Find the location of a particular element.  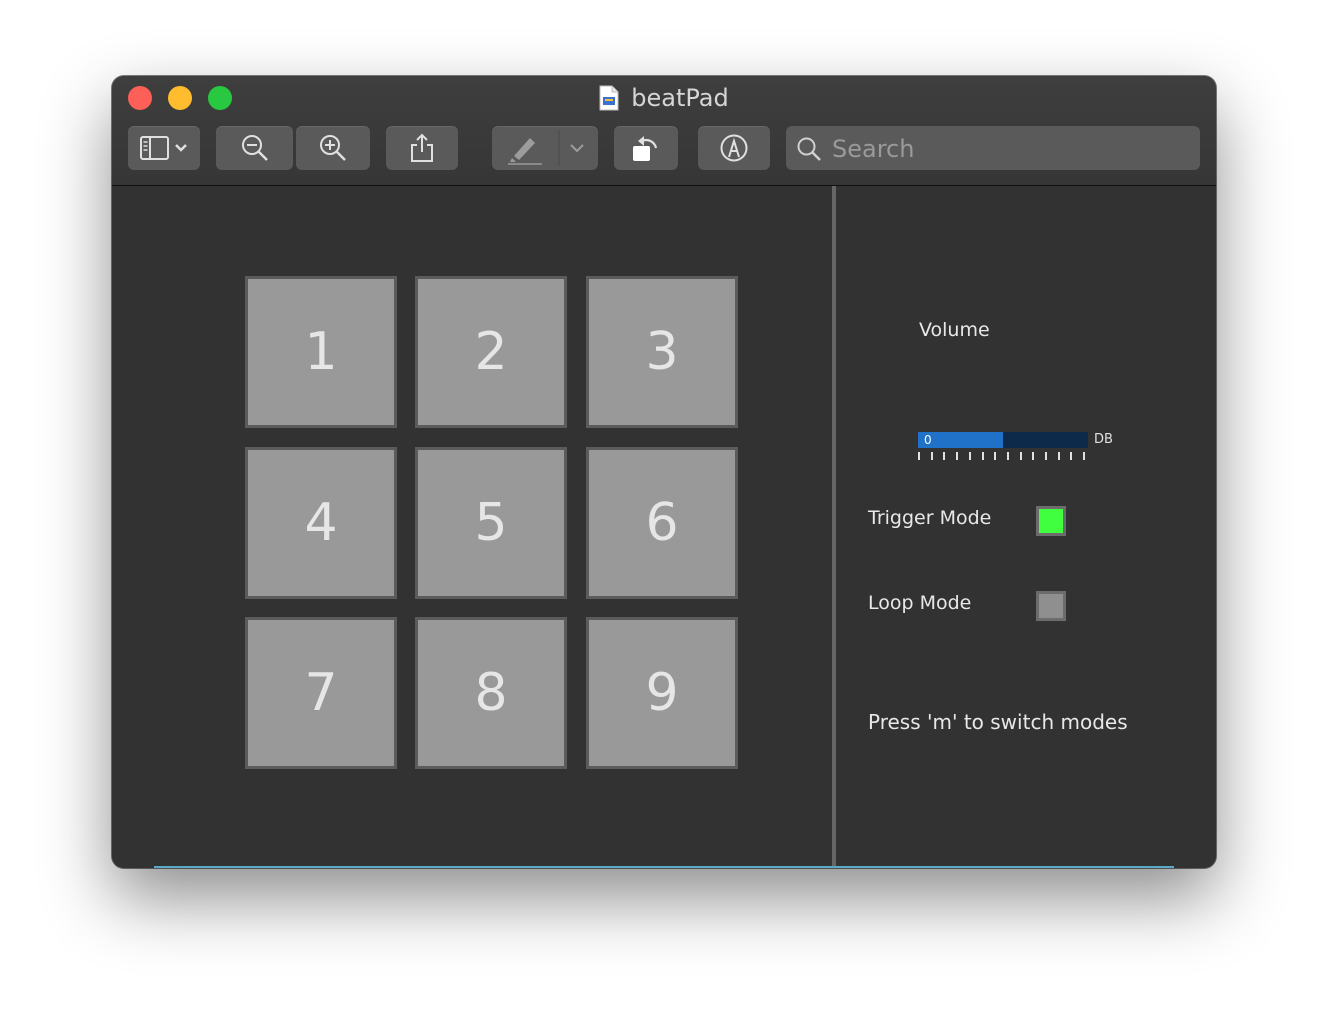

zoom-out-button is located at coordinates (254, 148).